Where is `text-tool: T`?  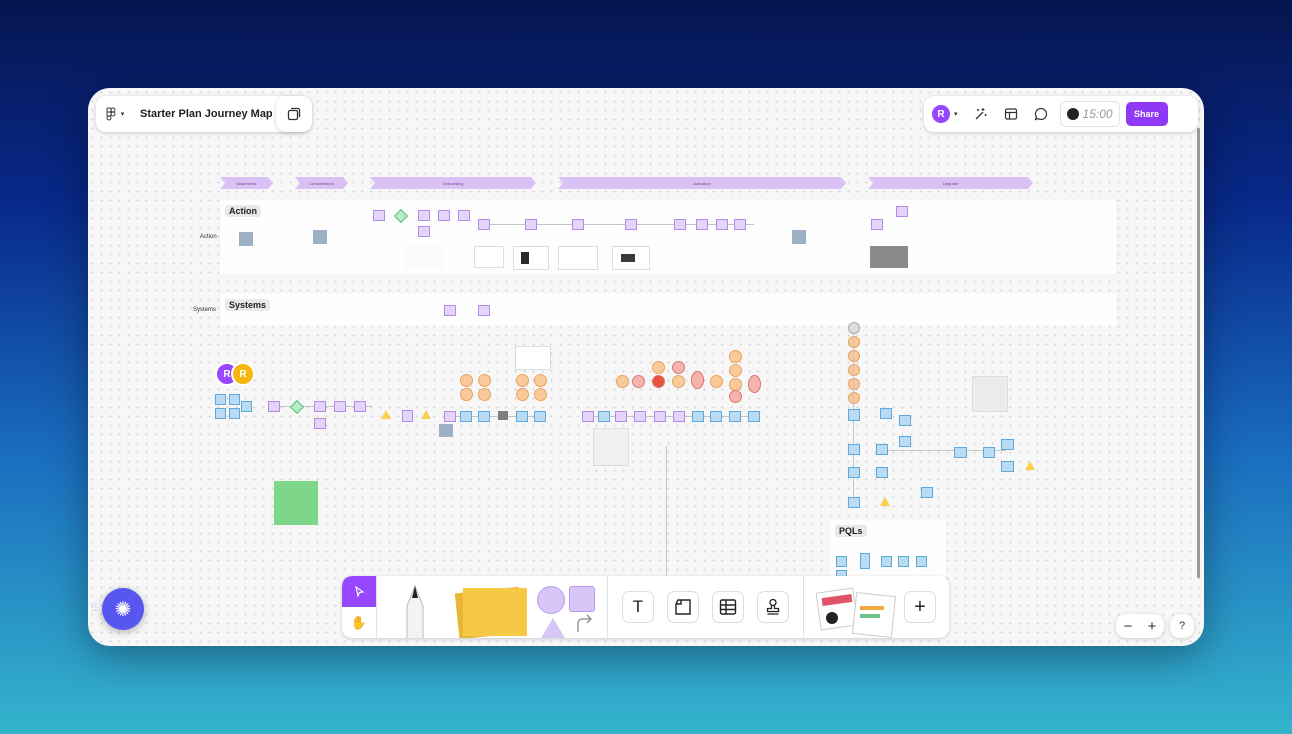 text-tool: T is located at coordinates (638, 607).